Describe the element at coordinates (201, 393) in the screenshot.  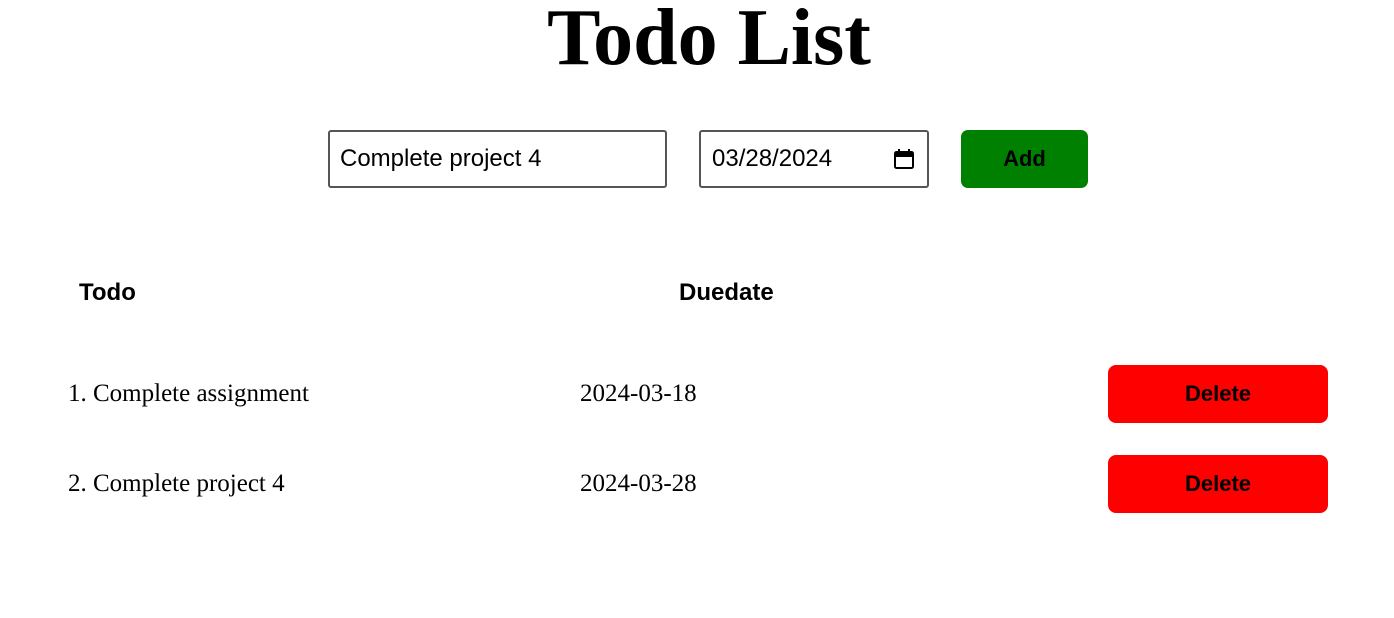
I see `todo-item-name: Complete assignment` at that location.